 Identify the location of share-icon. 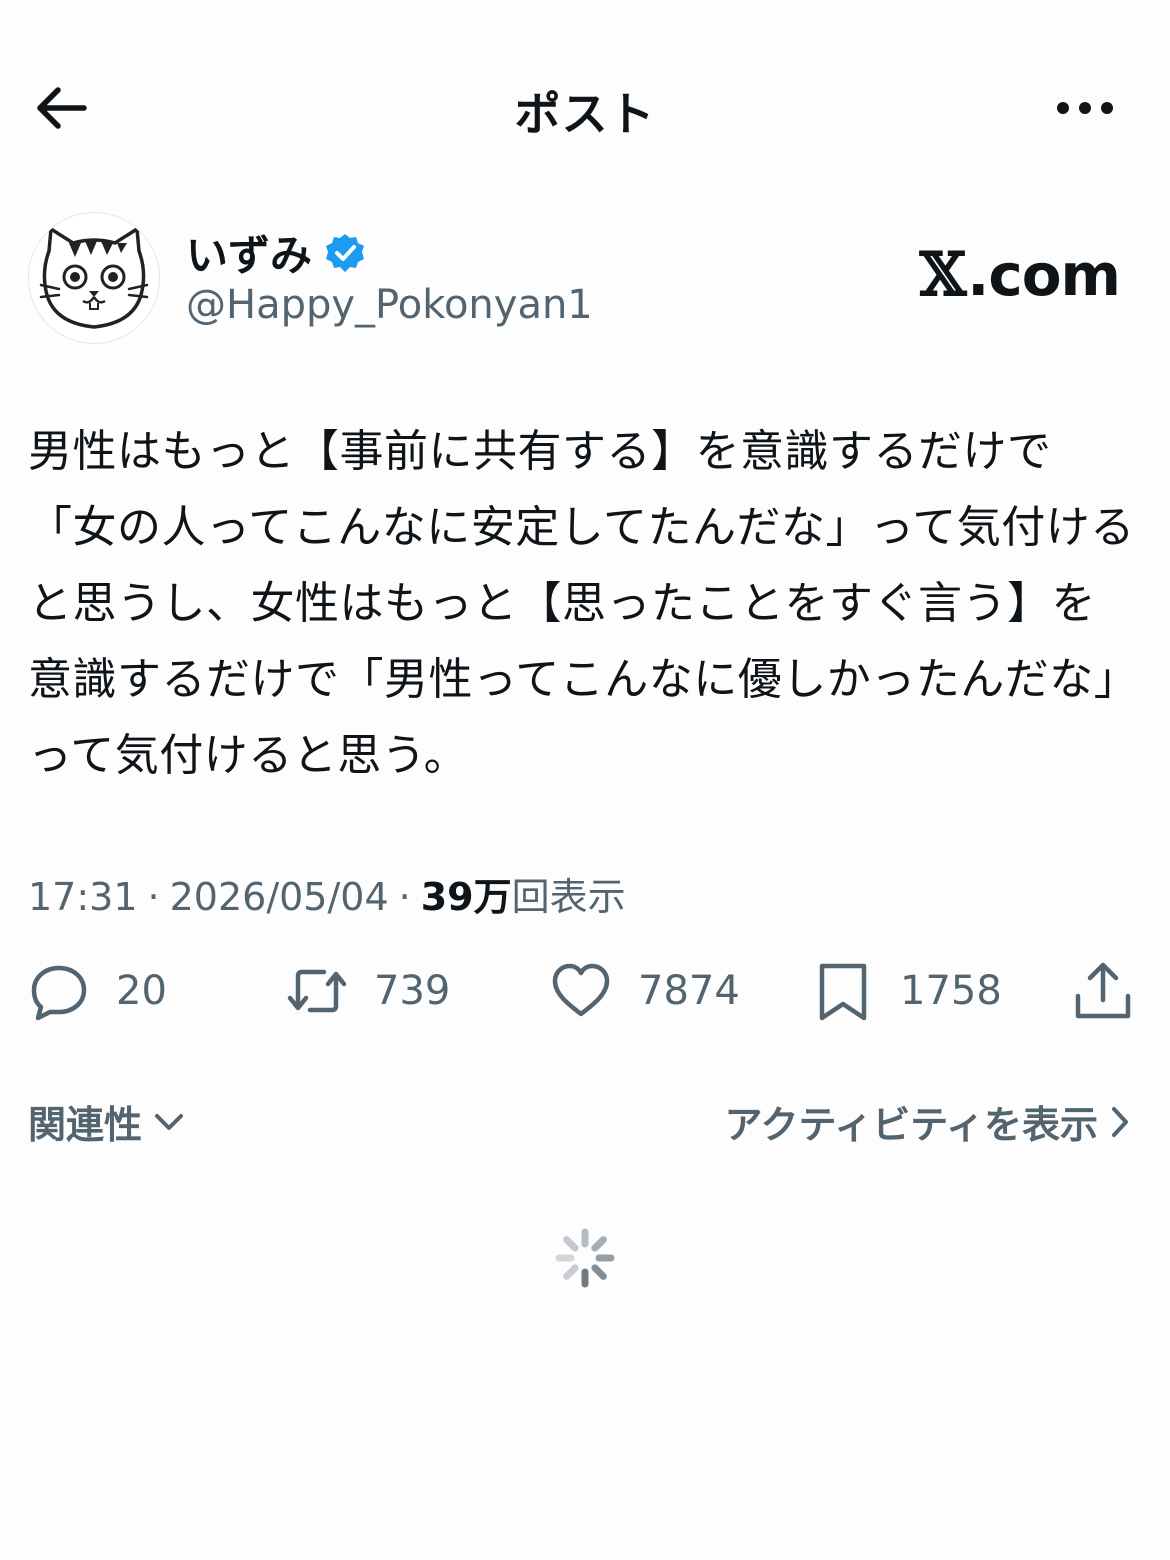
(1103, 990).